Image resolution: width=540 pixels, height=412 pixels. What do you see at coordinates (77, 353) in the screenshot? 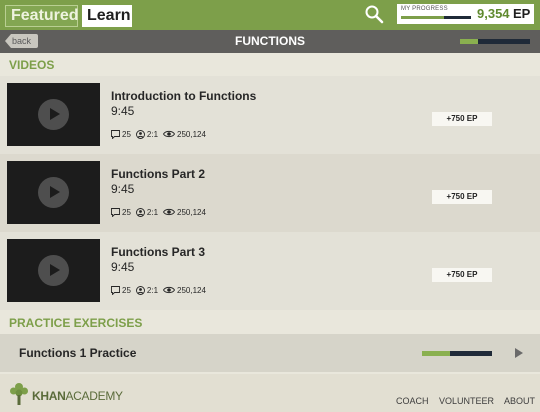
I see `practice-name: Functions 1 Practice` at bounding box center [77, 353].